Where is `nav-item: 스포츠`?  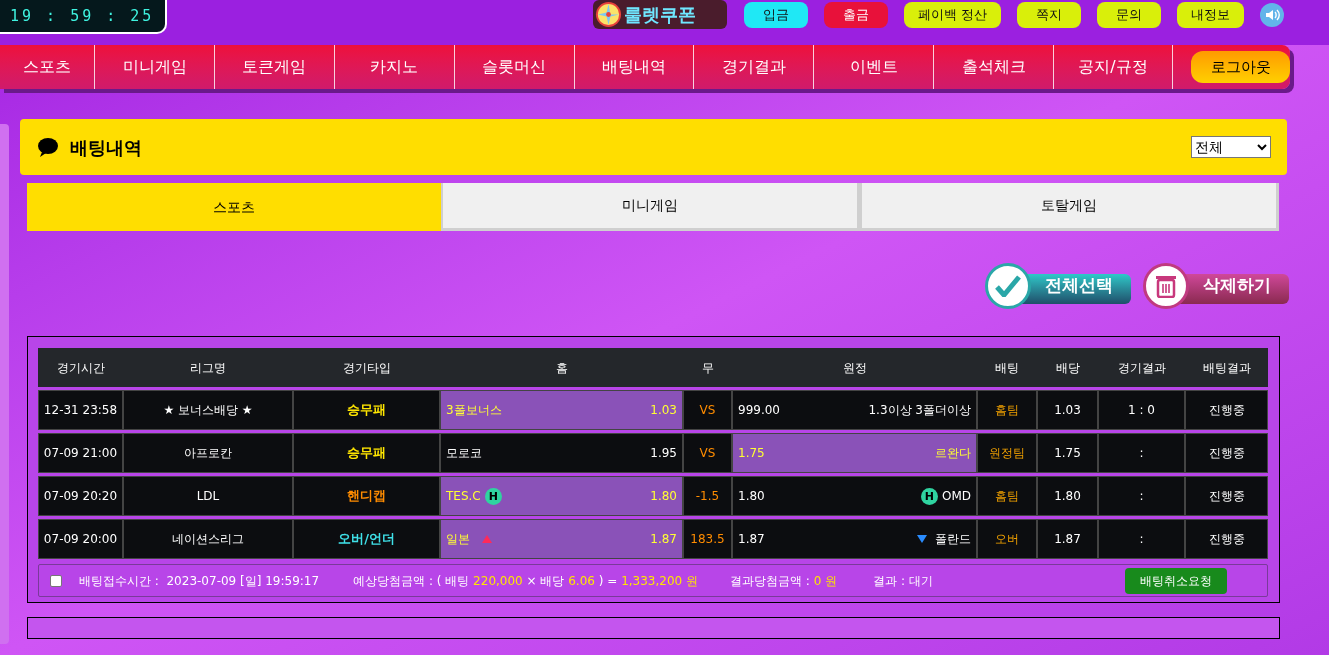 nav-item: 스포츠 is located at coordinates (47, 67).